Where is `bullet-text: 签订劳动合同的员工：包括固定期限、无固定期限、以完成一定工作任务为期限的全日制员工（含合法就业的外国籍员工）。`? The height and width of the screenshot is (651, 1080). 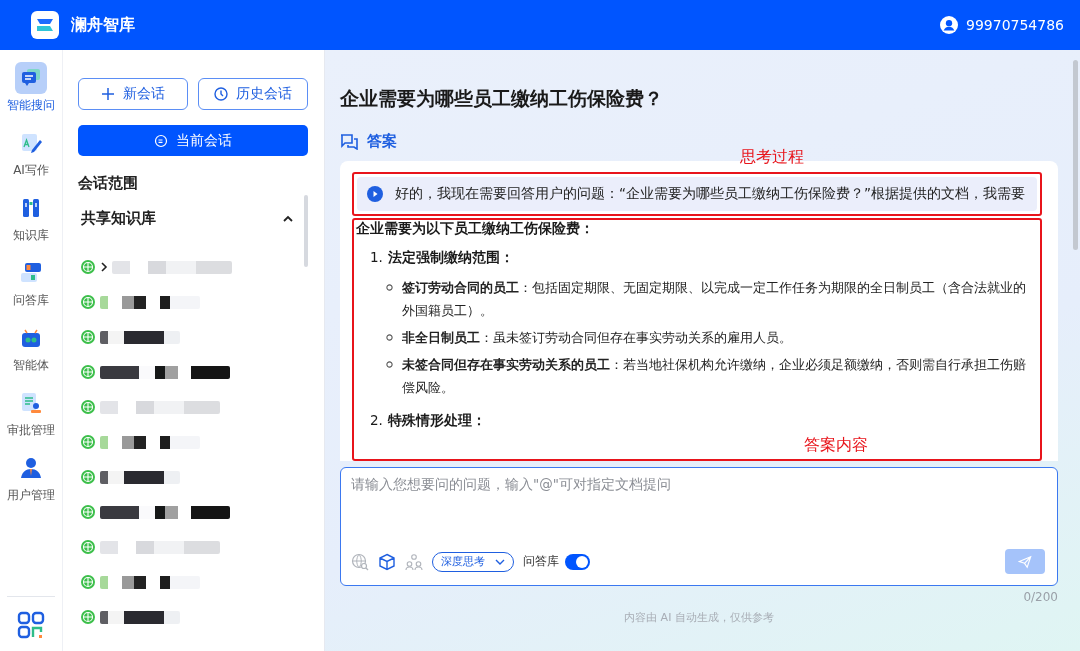 bullet-text: 签订劳动合同的员工：包括固定期限、无固定期限、以完成一定工作任务为期限的全日制员工（含合法就业的外国籍员工）。 is located at coordinates (714, 299).